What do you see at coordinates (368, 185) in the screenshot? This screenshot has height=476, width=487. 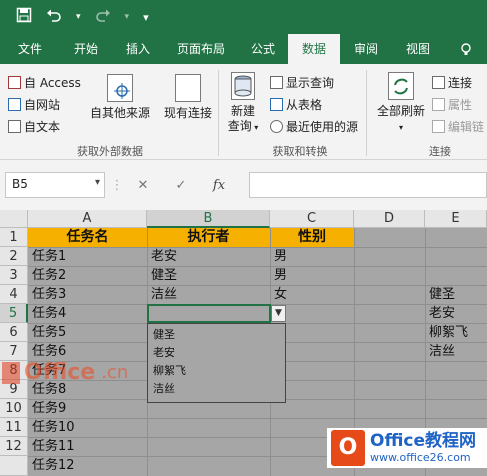 I see `formula-input` at bounding box center [368, 185].